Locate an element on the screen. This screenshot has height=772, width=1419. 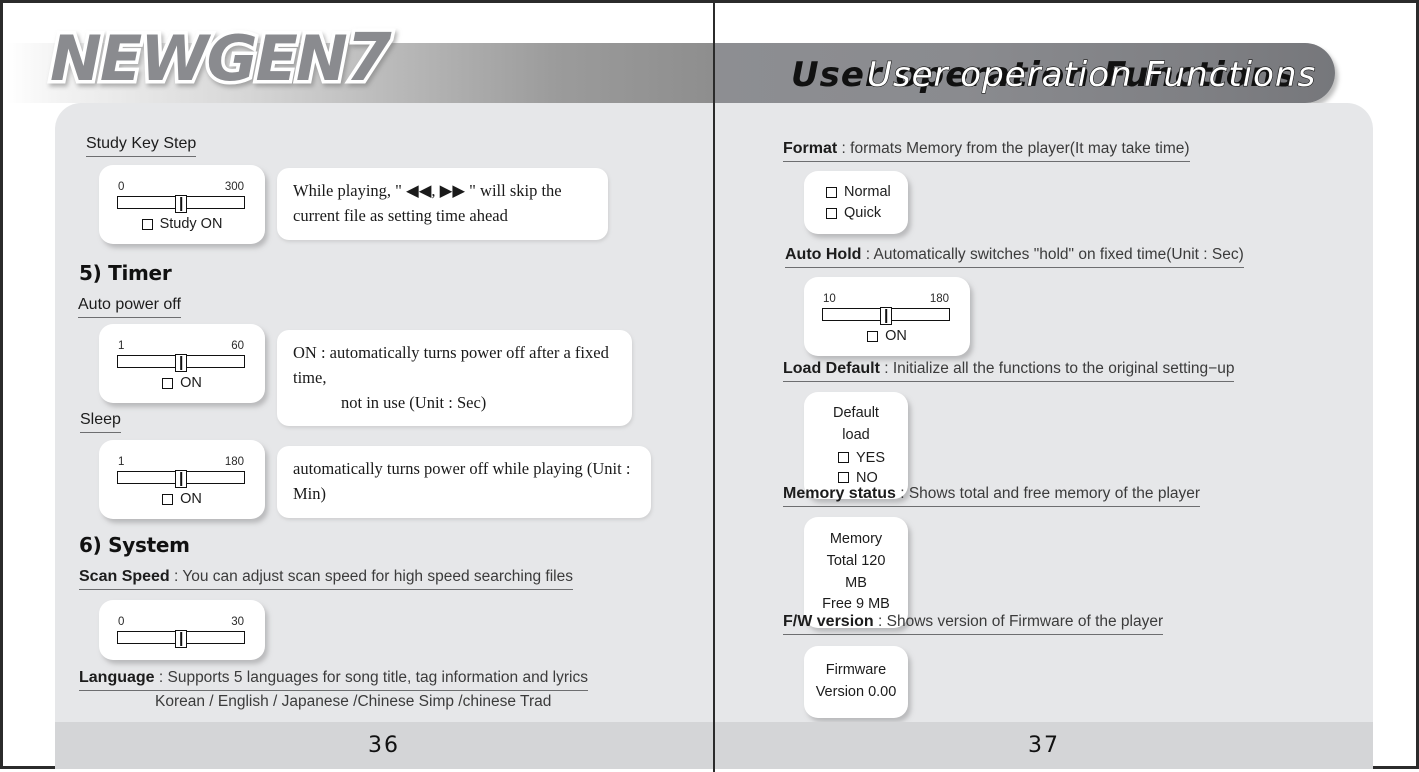
load-default-label: Load Default is located at coordinates (831, 368).